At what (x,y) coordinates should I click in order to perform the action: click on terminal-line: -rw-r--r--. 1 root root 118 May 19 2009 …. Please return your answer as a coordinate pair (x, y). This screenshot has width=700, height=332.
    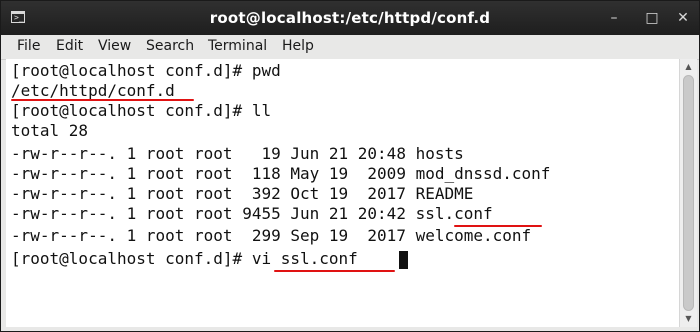
    Looking at the image, I should click on (281, 173).